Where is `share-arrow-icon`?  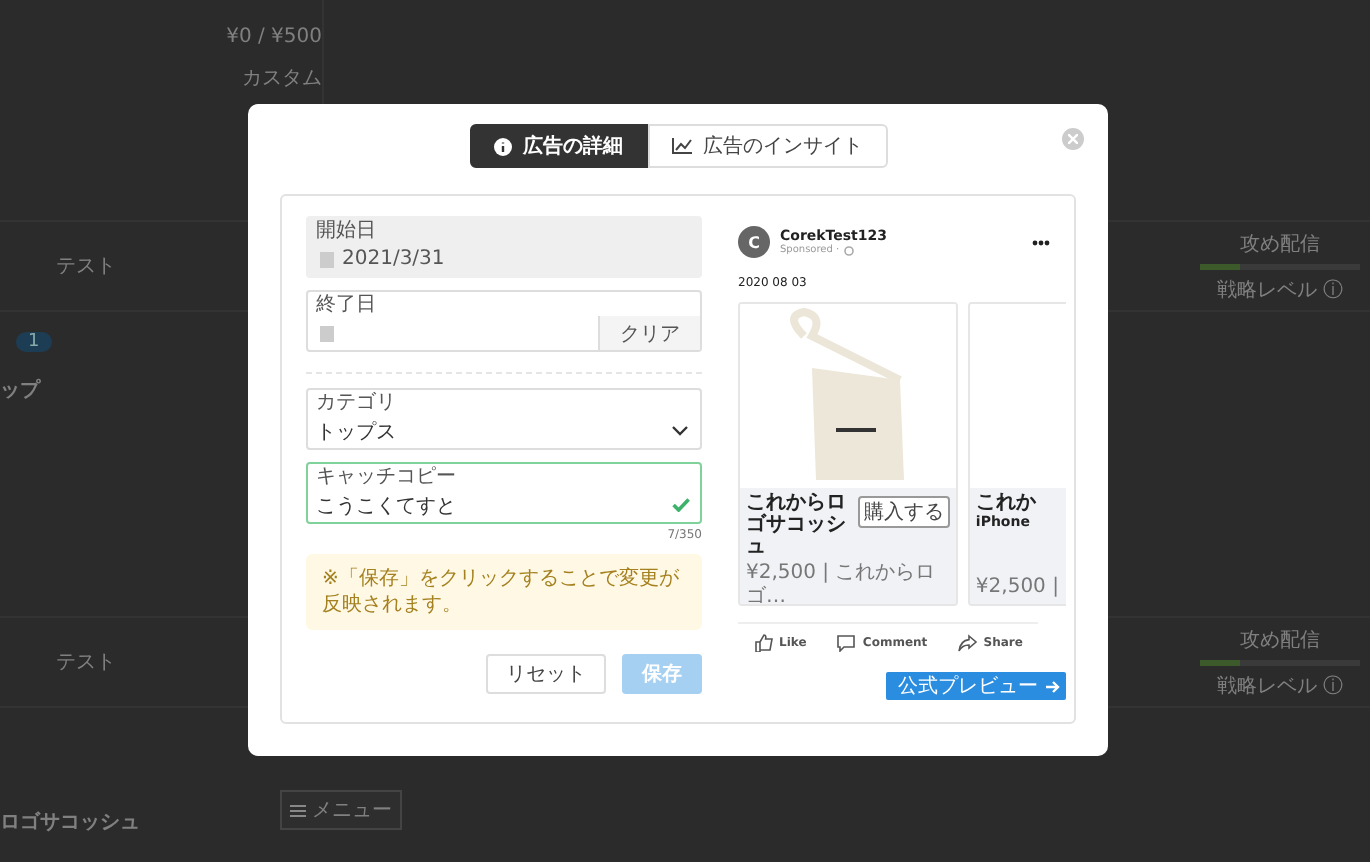
share-arrow-icon is located at coordinates (967, 643).